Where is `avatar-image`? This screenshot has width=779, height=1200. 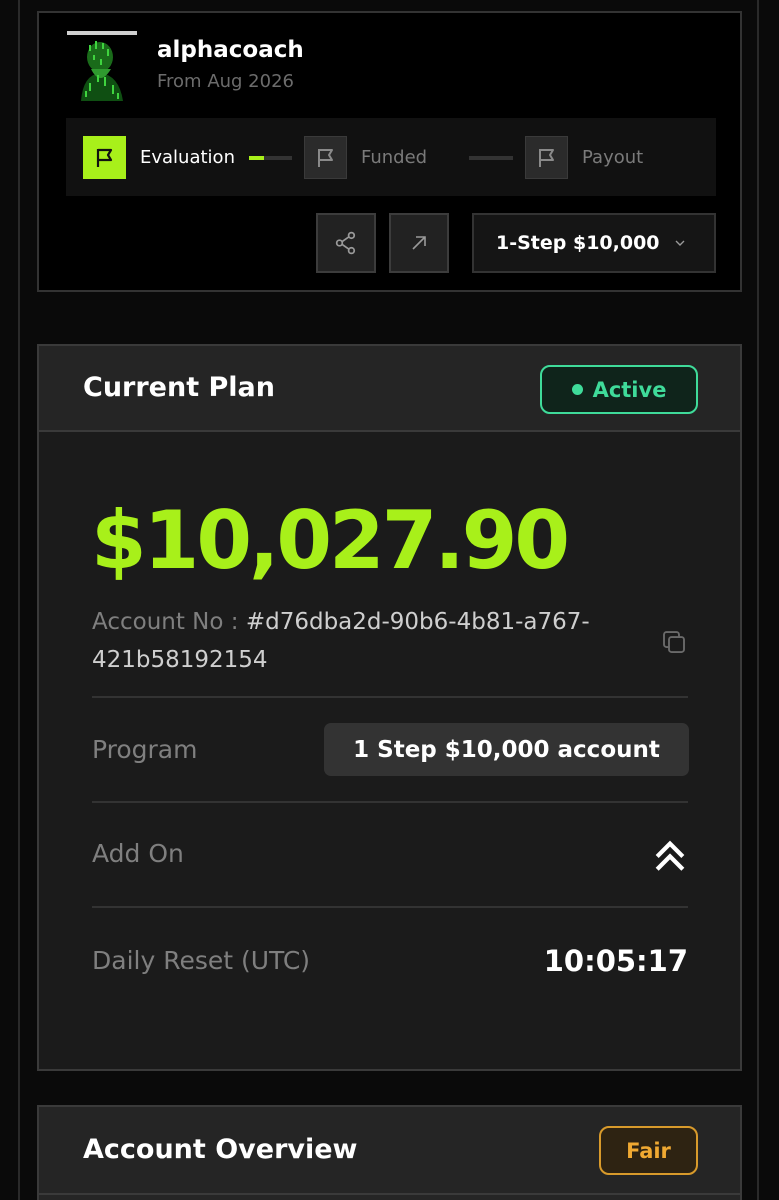 avatar-image is located at coordinates (102, 66).